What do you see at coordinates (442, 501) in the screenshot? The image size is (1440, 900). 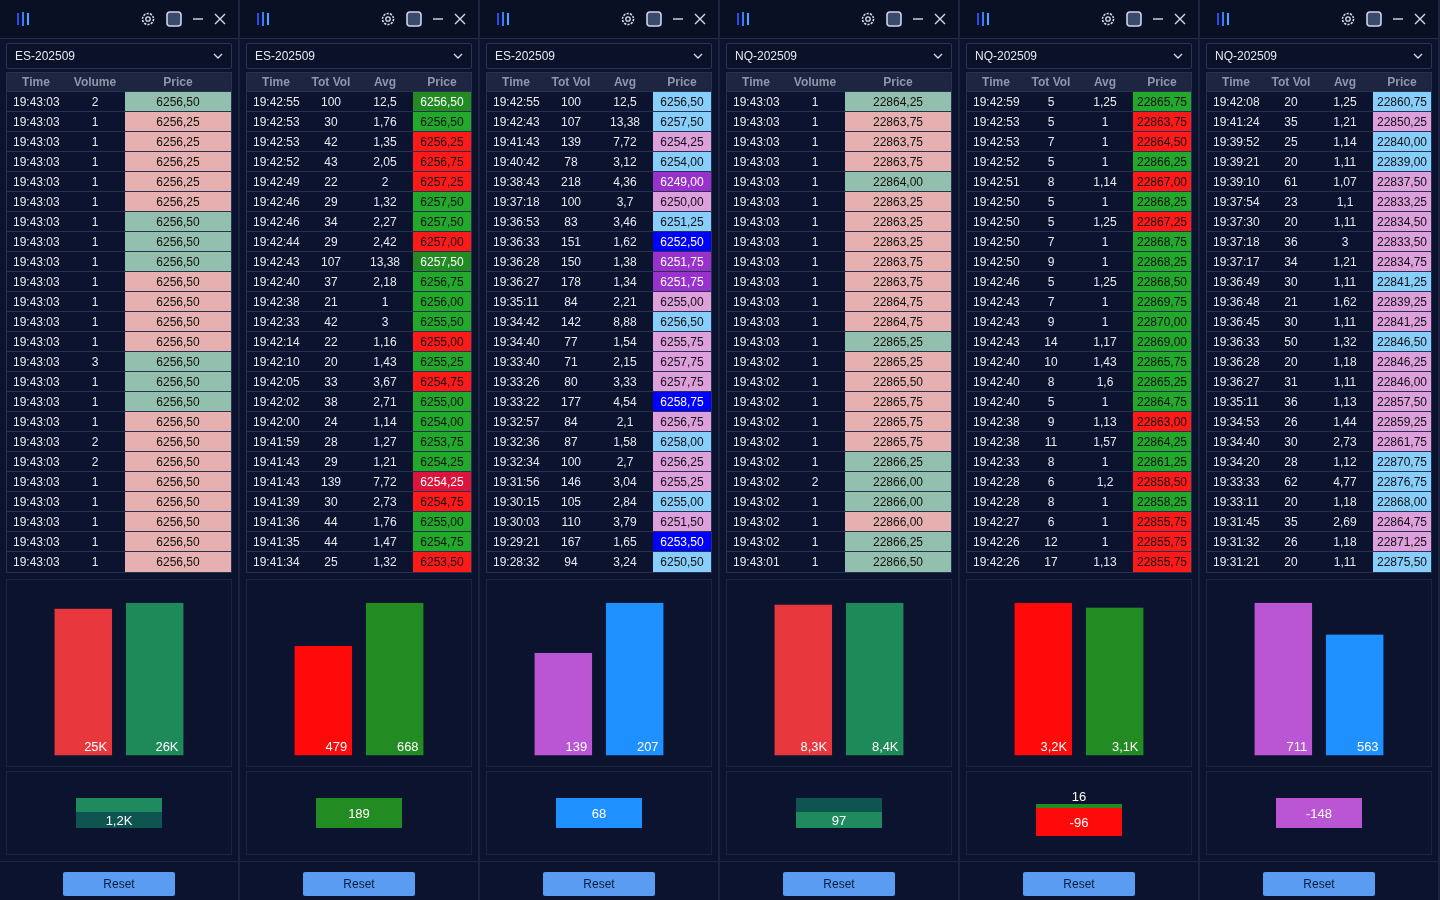 I see `price-cell: 6254,75` at bounding box center [442, 501].